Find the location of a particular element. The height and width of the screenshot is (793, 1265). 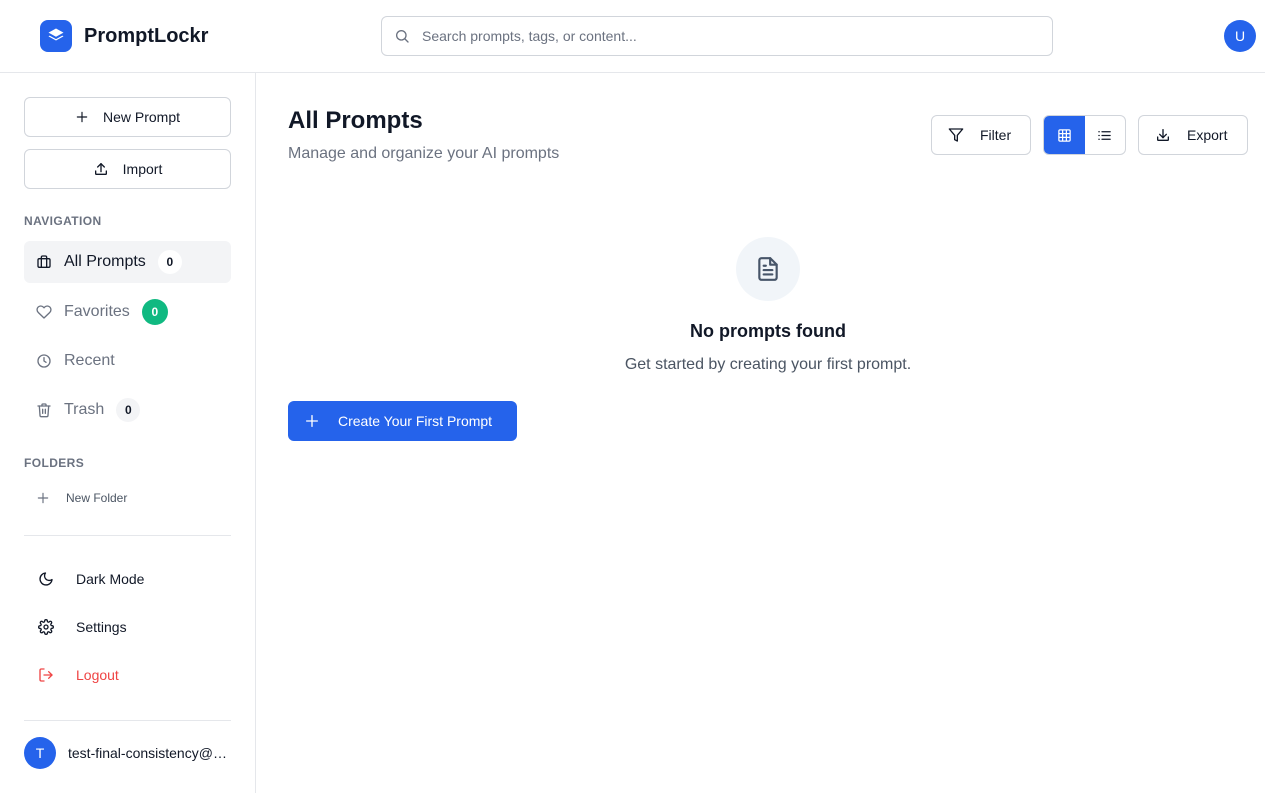

grid-view-button is located at coordinates (1064, 135).